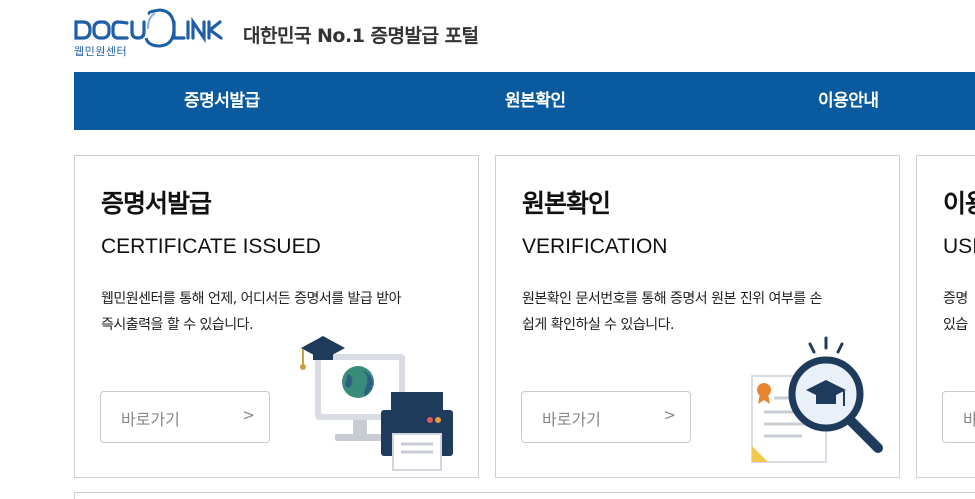 Image resolution: width=975 pixels, height=499 pixels. Describe the element at coordinates (955, 299) in the screenshot. I see `card-desc-line: 증명` at that location.